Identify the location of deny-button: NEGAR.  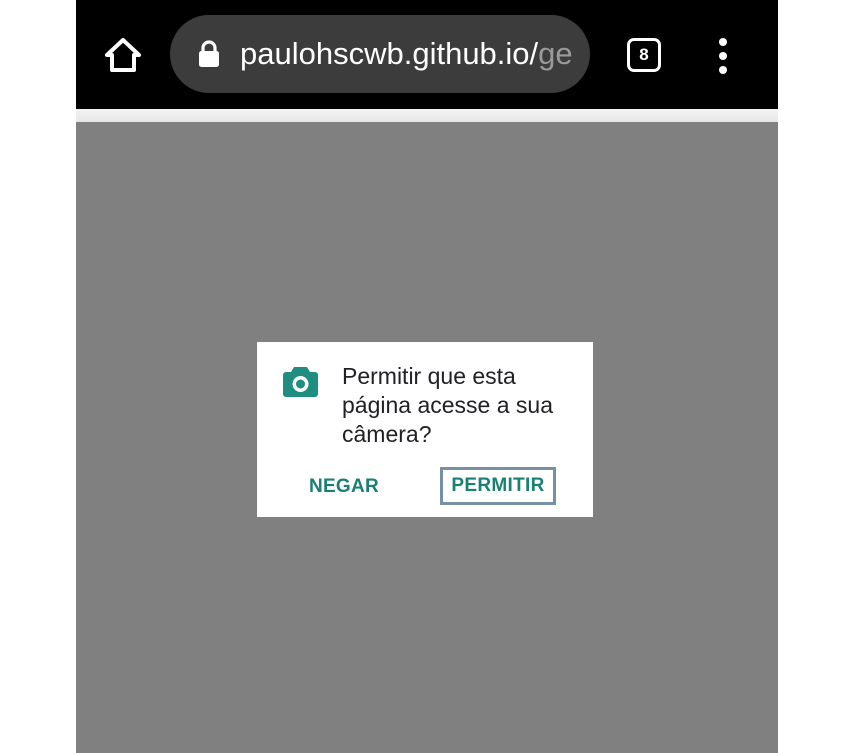
(344, 487).